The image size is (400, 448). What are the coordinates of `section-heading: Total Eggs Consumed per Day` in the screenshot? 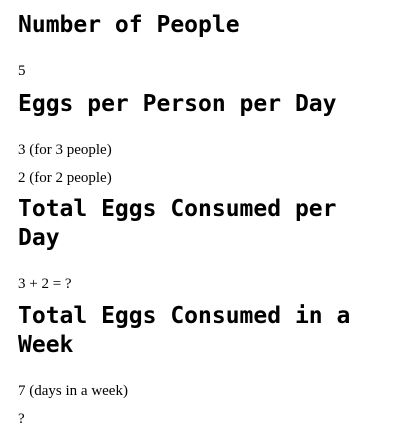 It's located at (177, 223).